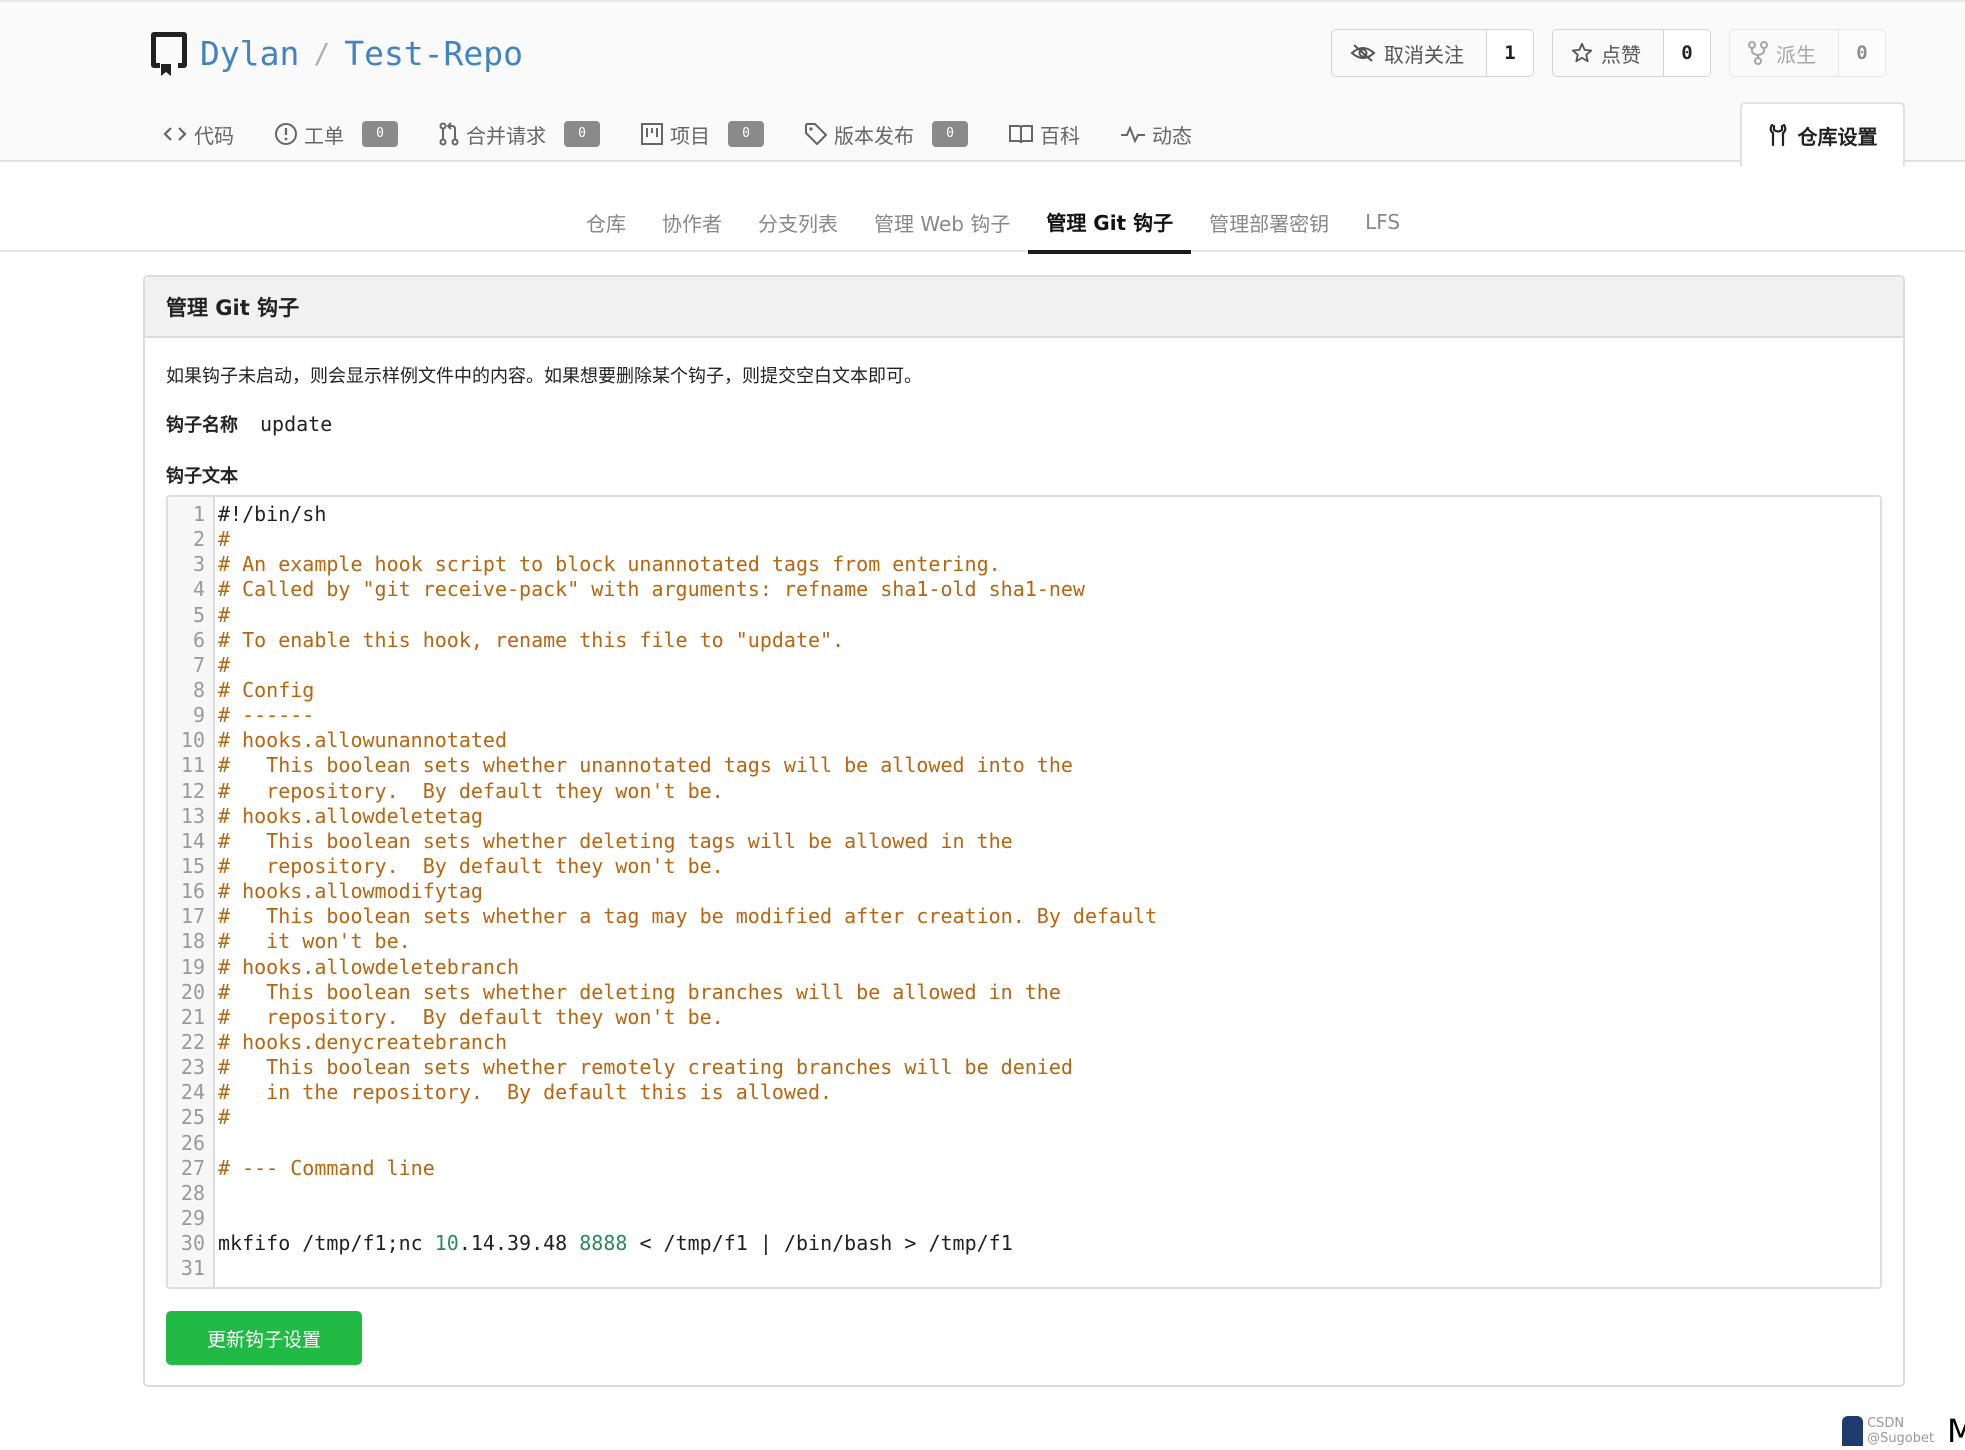 This screenshot has width=1965, height=1450. Describe the element at coordinates (192, 1067) in the screenshot. I see `line-number: 23` at that location.